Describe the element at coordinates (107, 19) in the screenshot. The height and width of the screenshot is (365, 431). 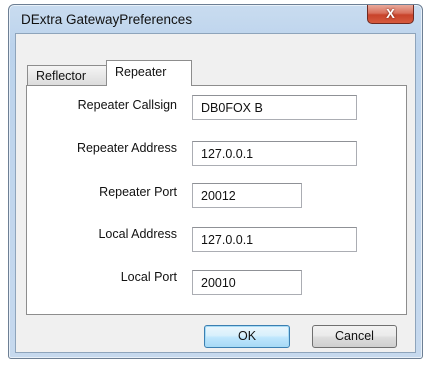
I see `window-title: DExtra GatewayPreferences` at that location.